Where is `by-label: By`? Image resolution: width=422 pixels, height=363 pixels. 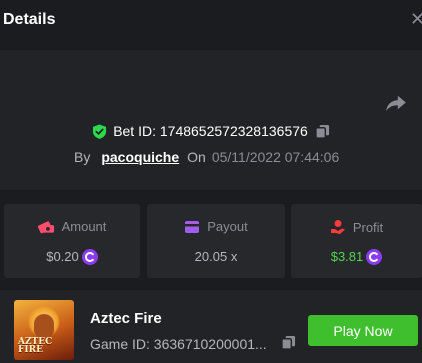 by-label: By is located at coordinates (82, 157).